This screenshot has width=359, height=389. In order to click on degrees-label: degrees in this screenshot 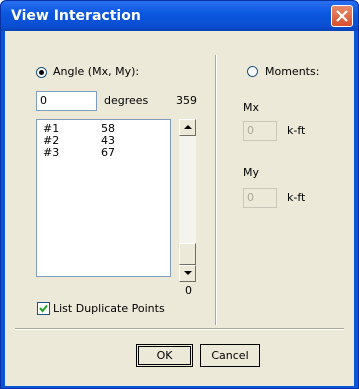, I will do `click(126, 100)`.